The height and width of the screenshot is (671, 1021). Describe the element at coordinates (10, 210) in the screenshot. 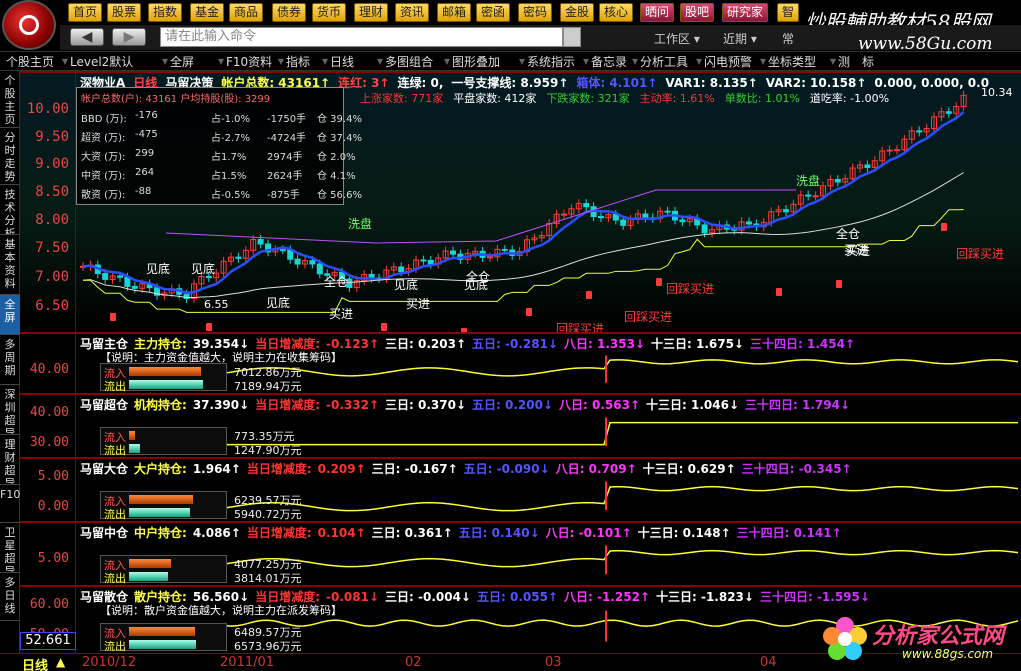

I see `side-tab-2: 技术分析` at that location.